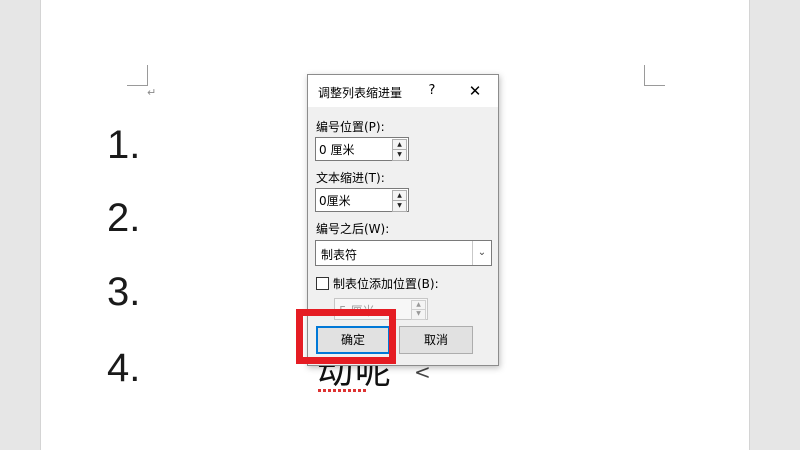 This screenshot has height=450, width=800. Describe the element at coordinates (436, 340) in the screenshot. I see `cancel-button: 取消` at that location.